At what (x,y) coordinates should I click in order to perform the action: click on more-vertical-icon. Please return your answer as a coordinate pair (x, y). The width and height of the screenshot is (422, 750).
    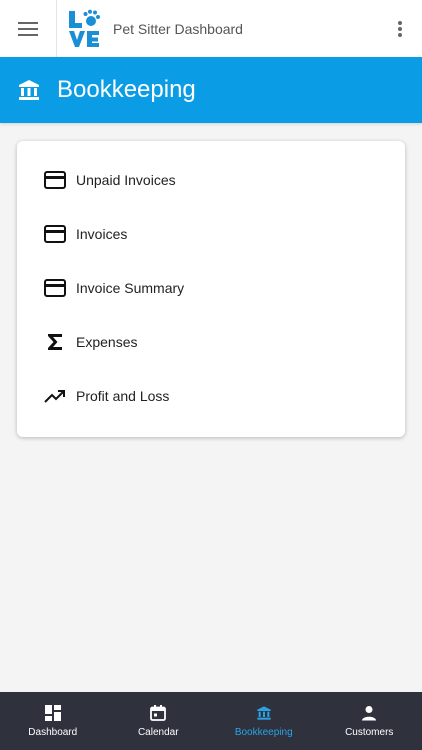
    Looking at the image, I should click on (400, 28).